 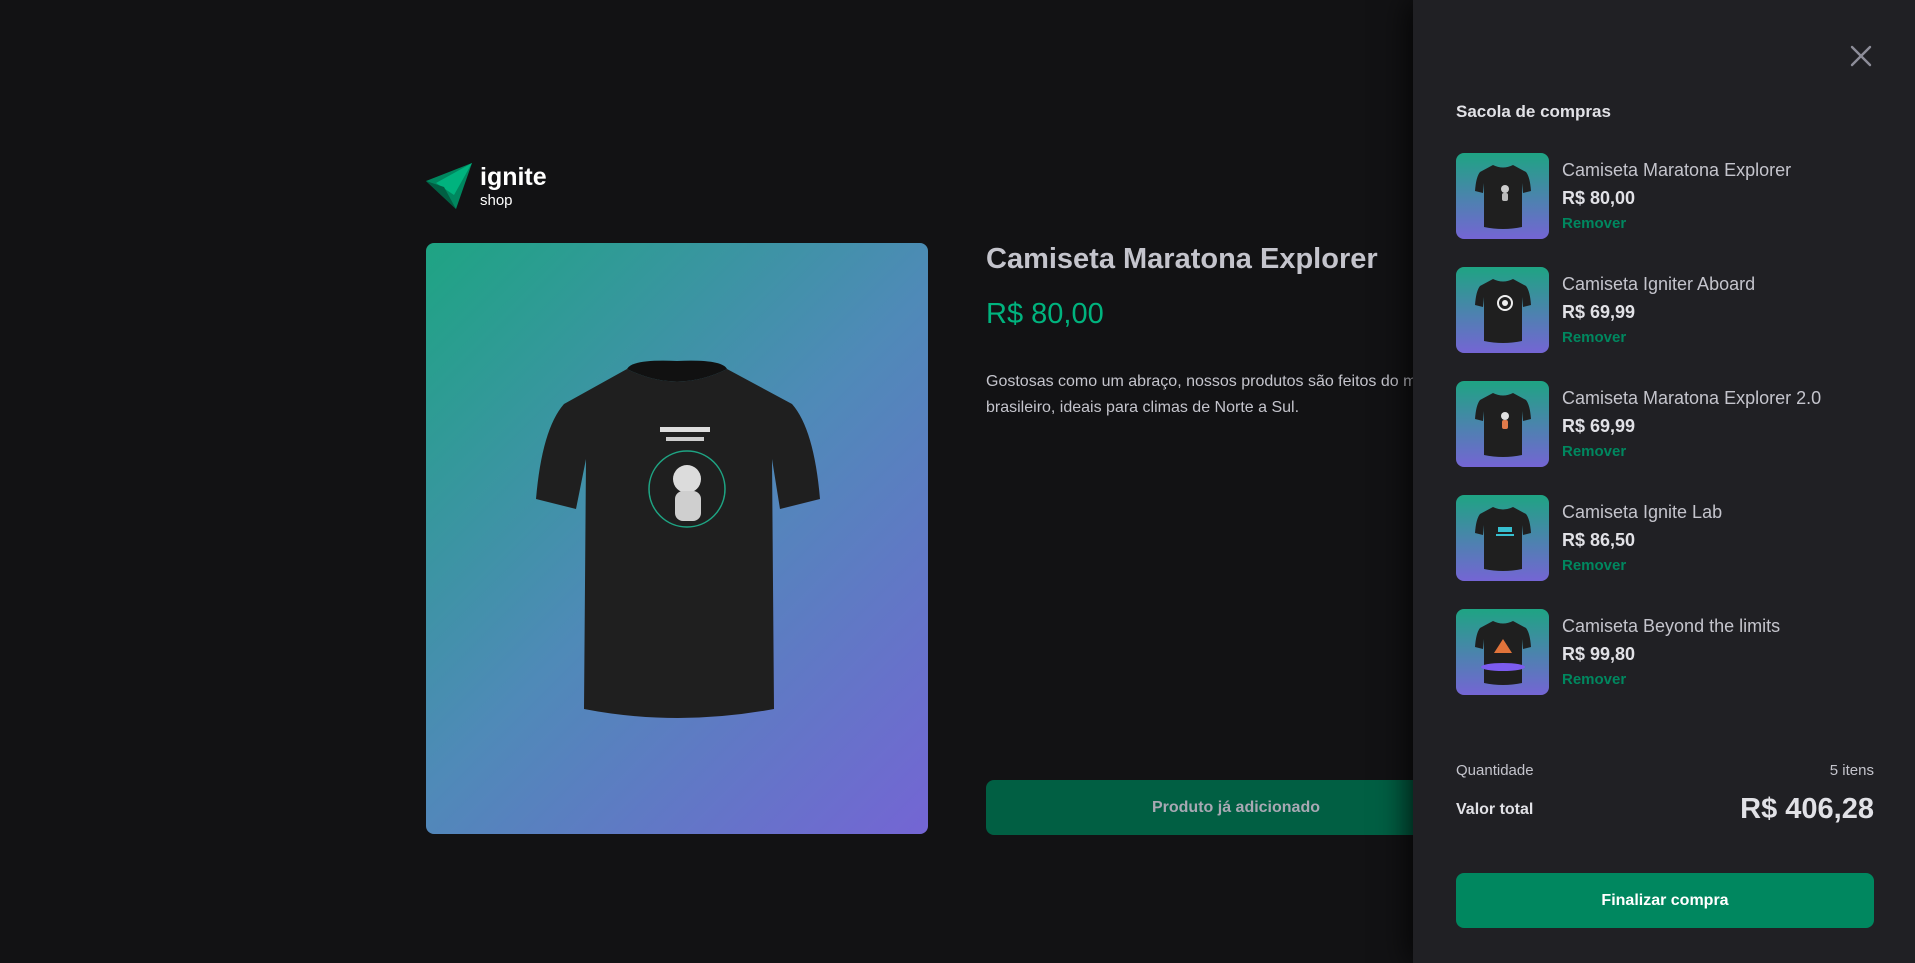 I want to click on checkout-button: Finalizar compra, so click(x=1665, y=900).